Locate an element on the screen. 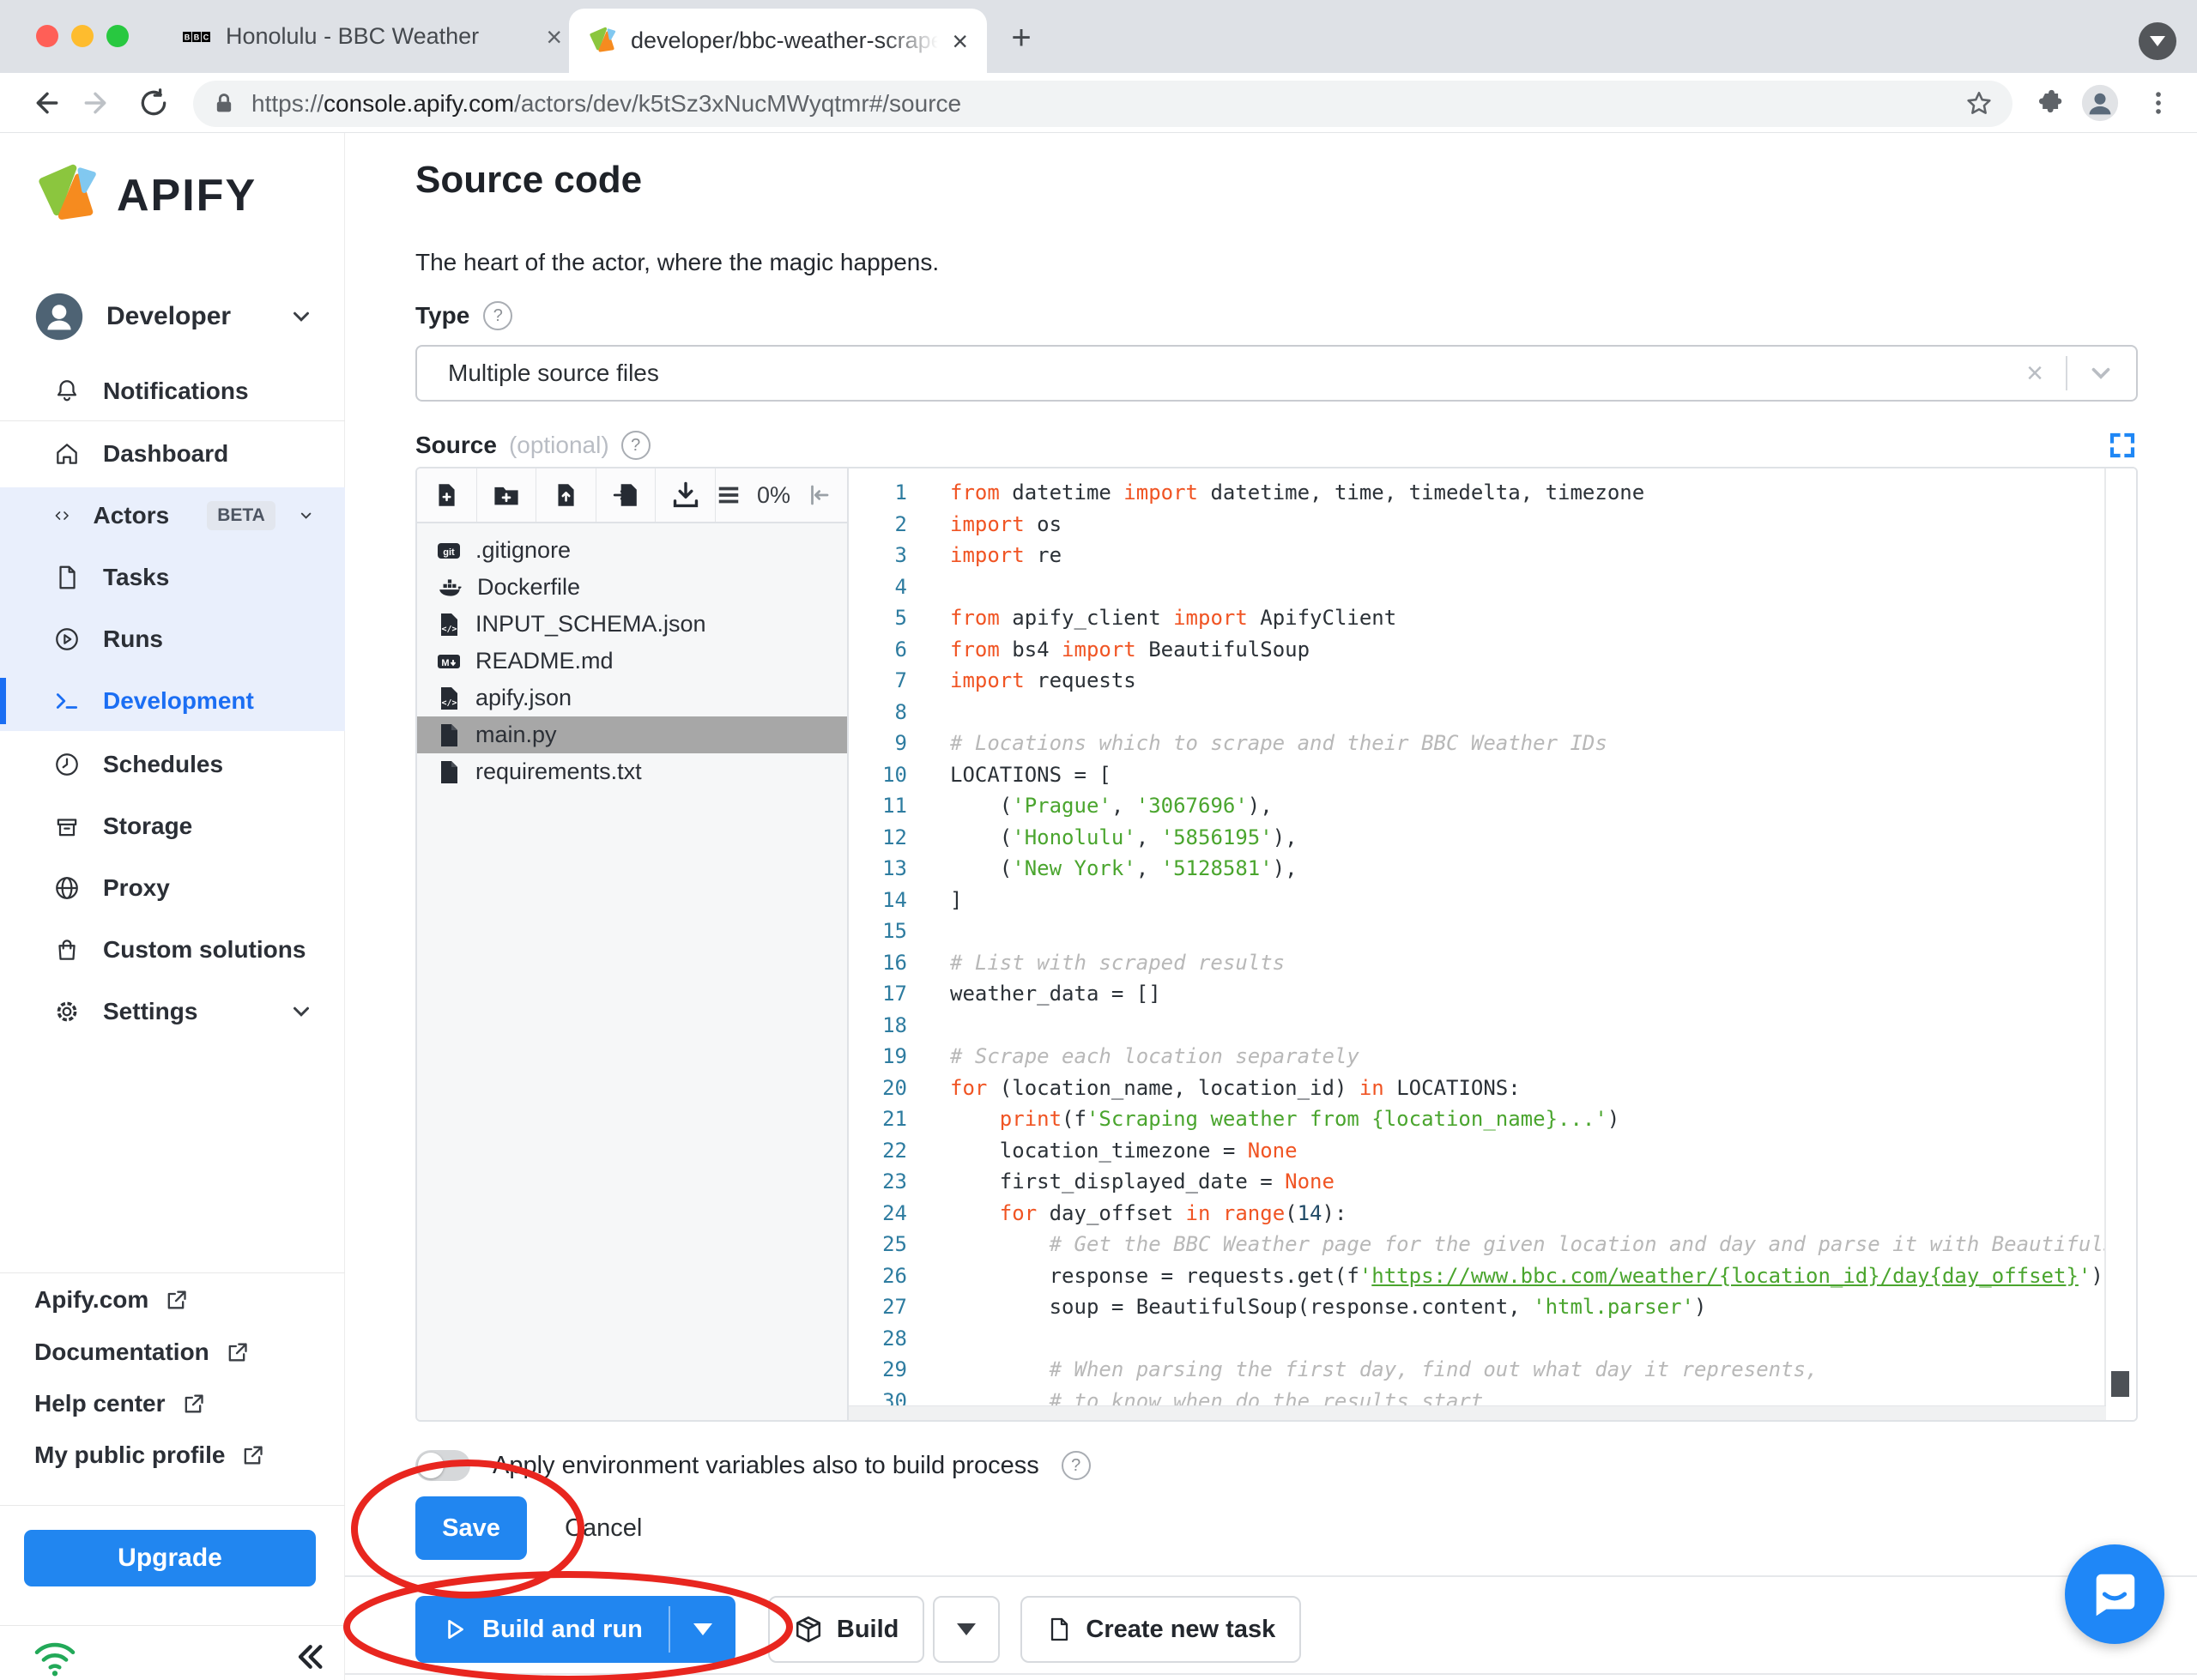  new-file-button is located at coordinates (447, 495).